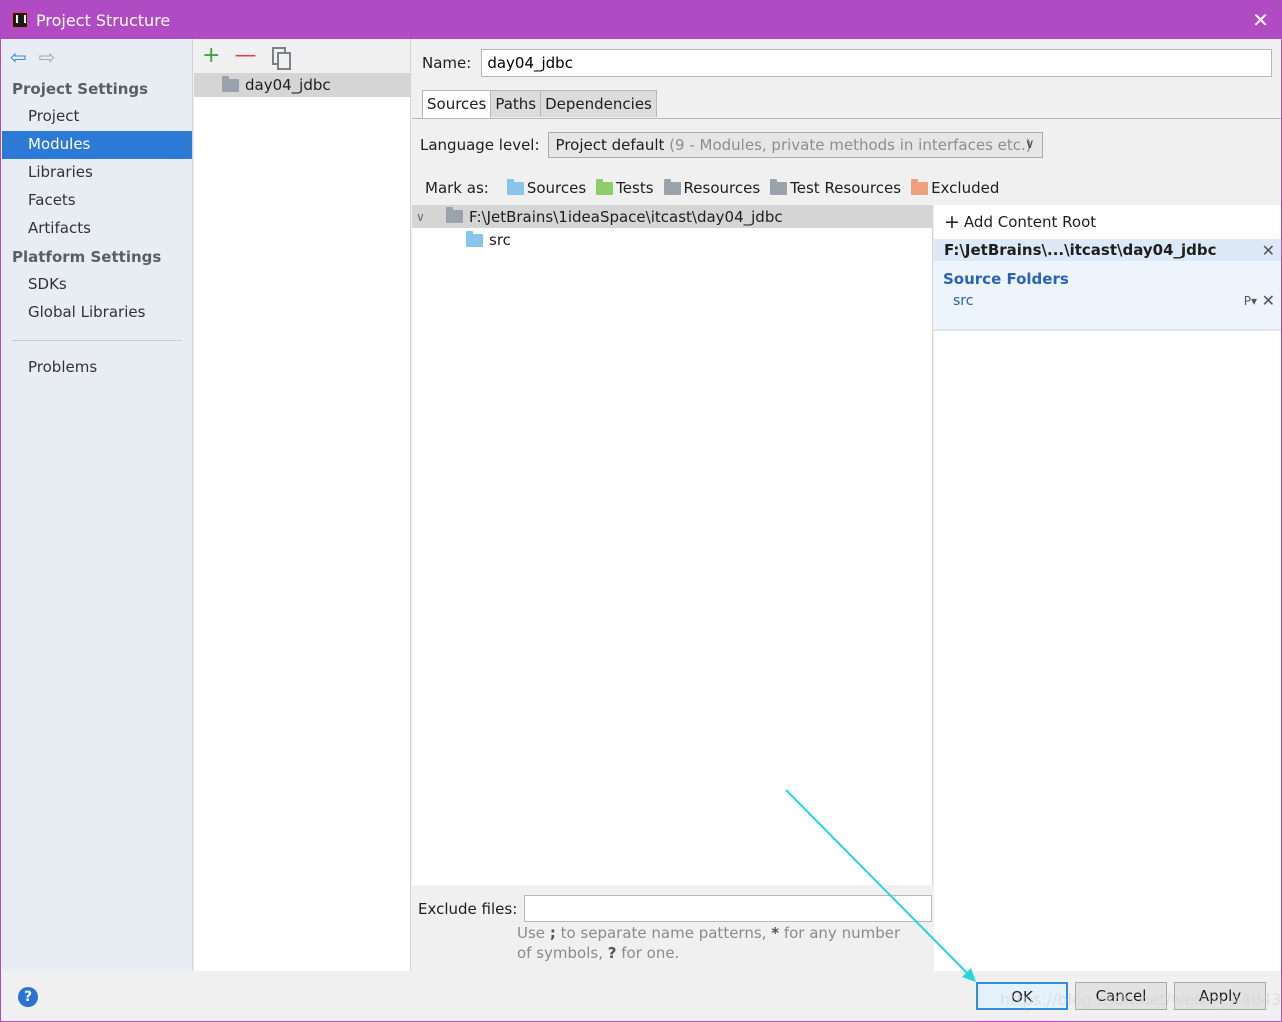  Describe the element at coordinates (97, 201) in the screenshot. I see `sidebar-item-facets: Facets` at that location.